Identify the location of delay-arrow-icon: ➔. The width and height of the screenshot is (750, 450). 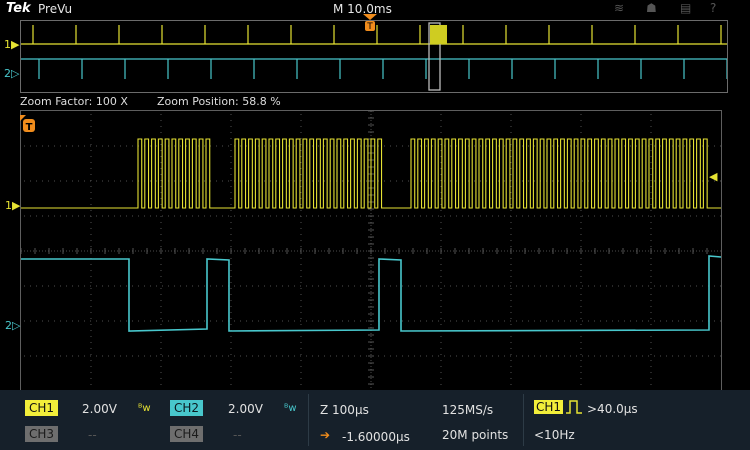
(325, 435).